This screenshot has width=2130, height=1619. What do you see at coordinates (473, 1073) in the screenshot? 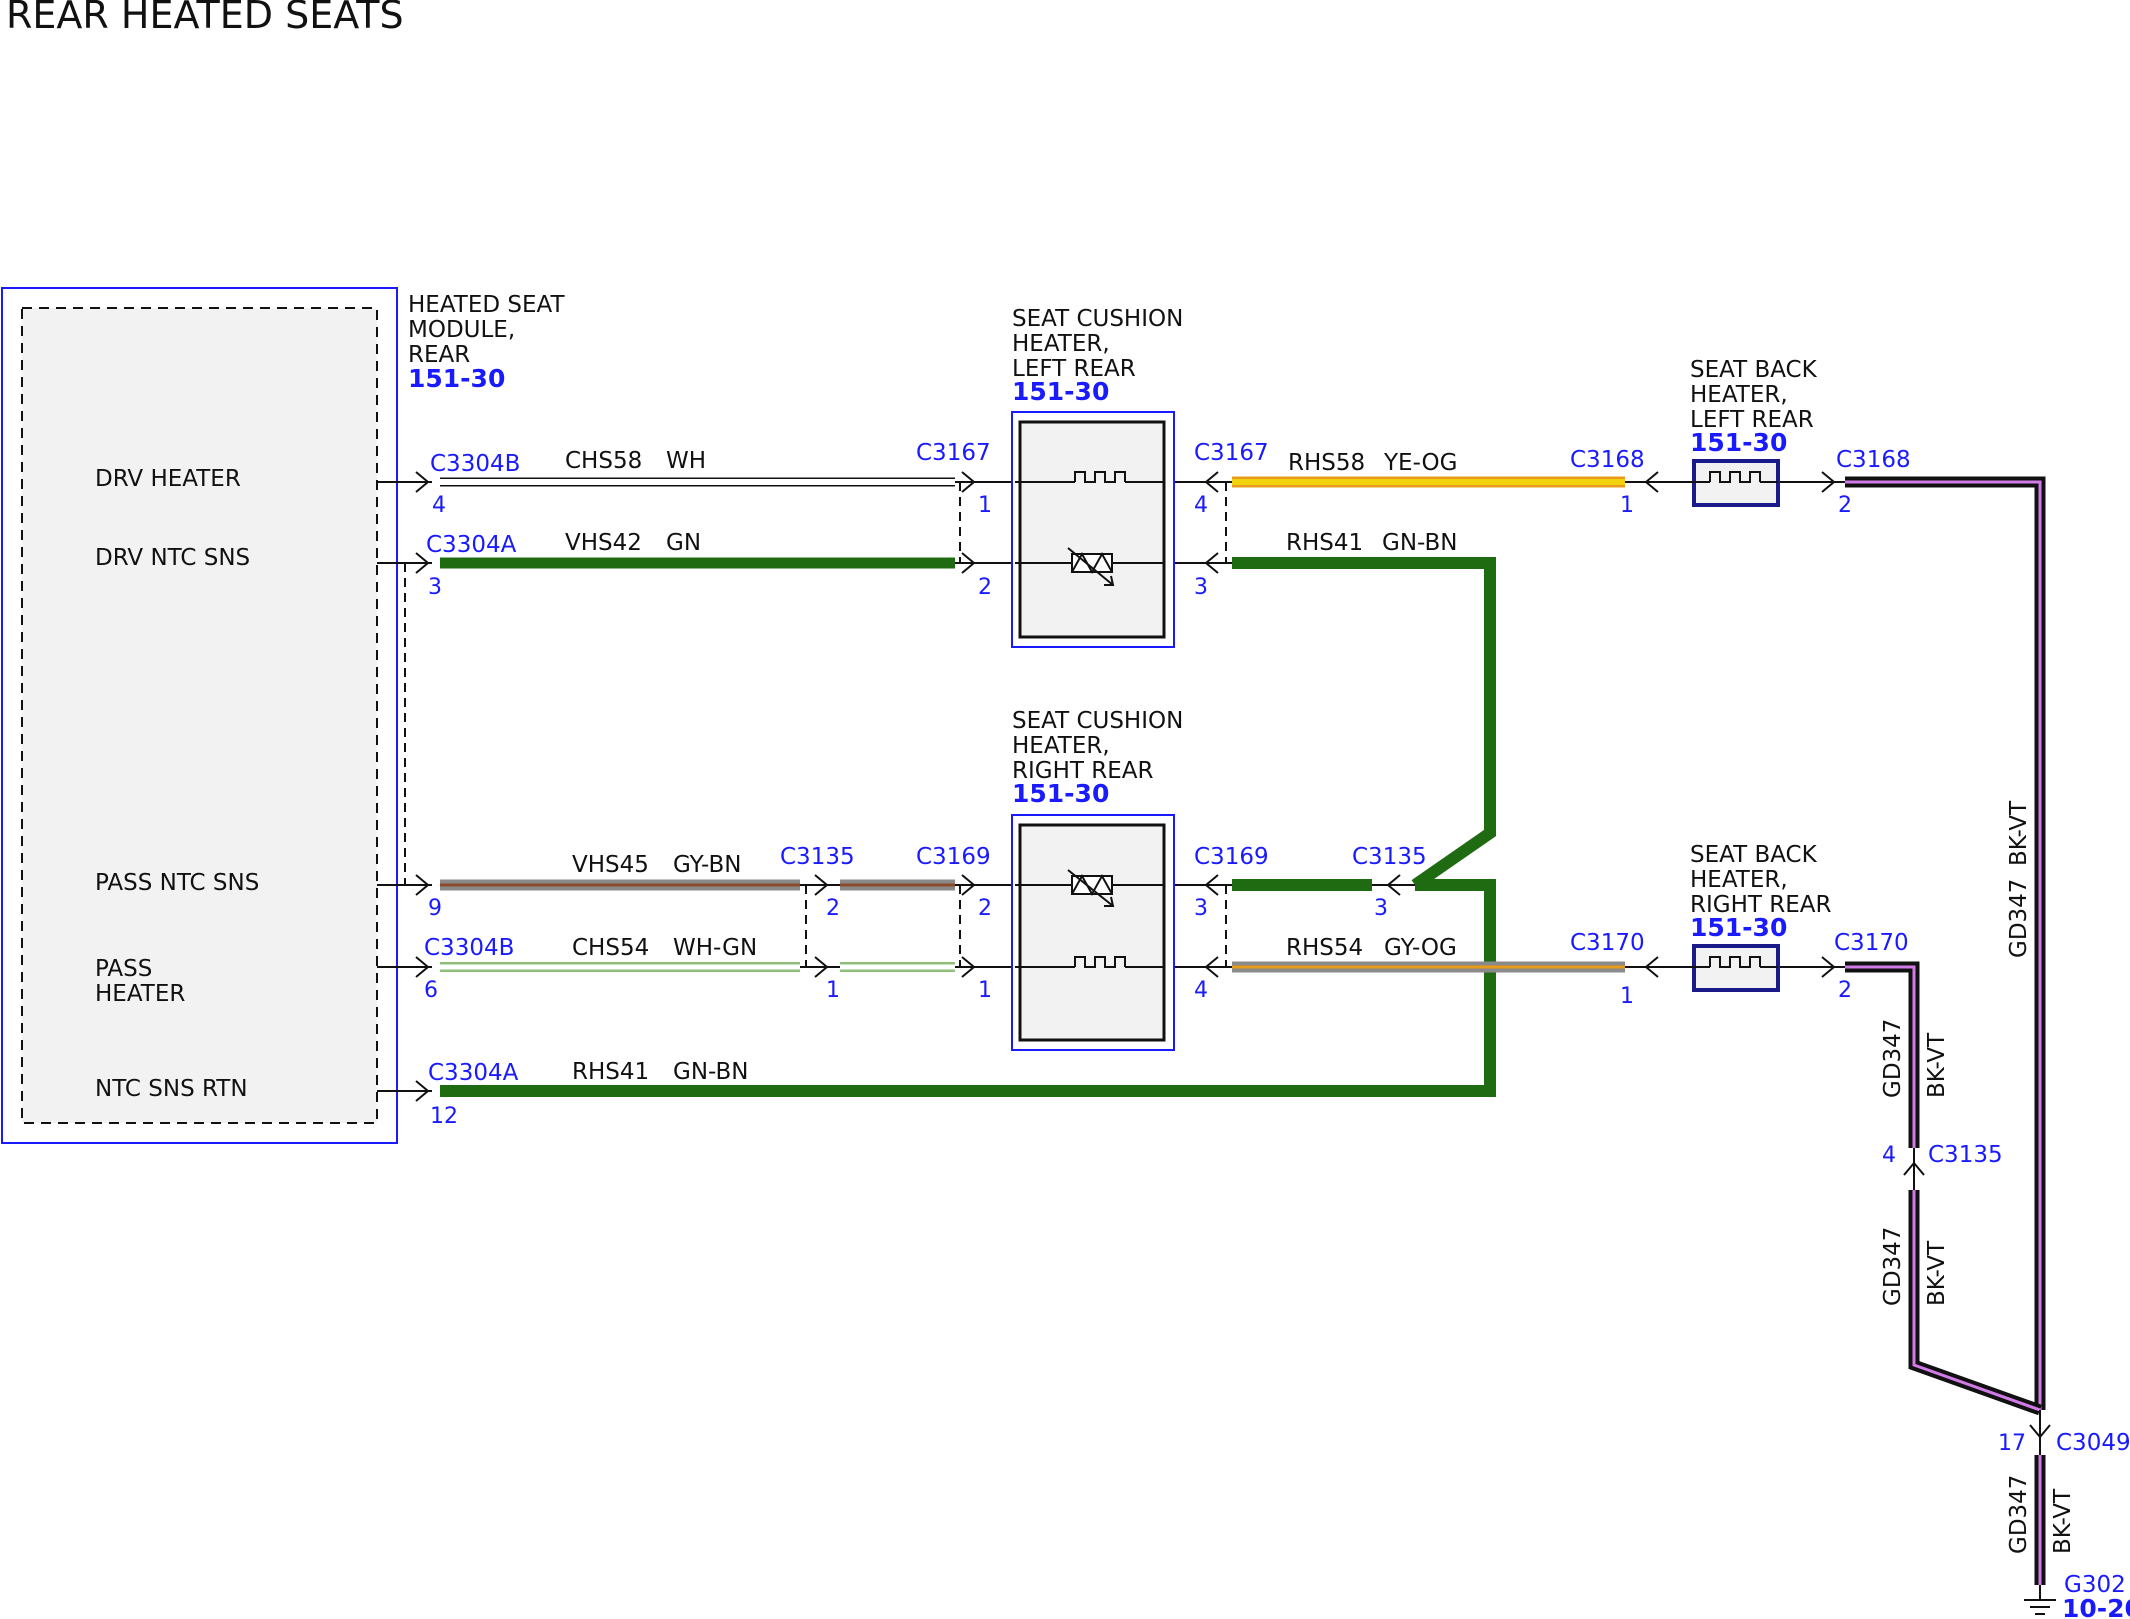
I see `connector-c3304a-bottom: C3304A` at bounding box center [473, 1073].